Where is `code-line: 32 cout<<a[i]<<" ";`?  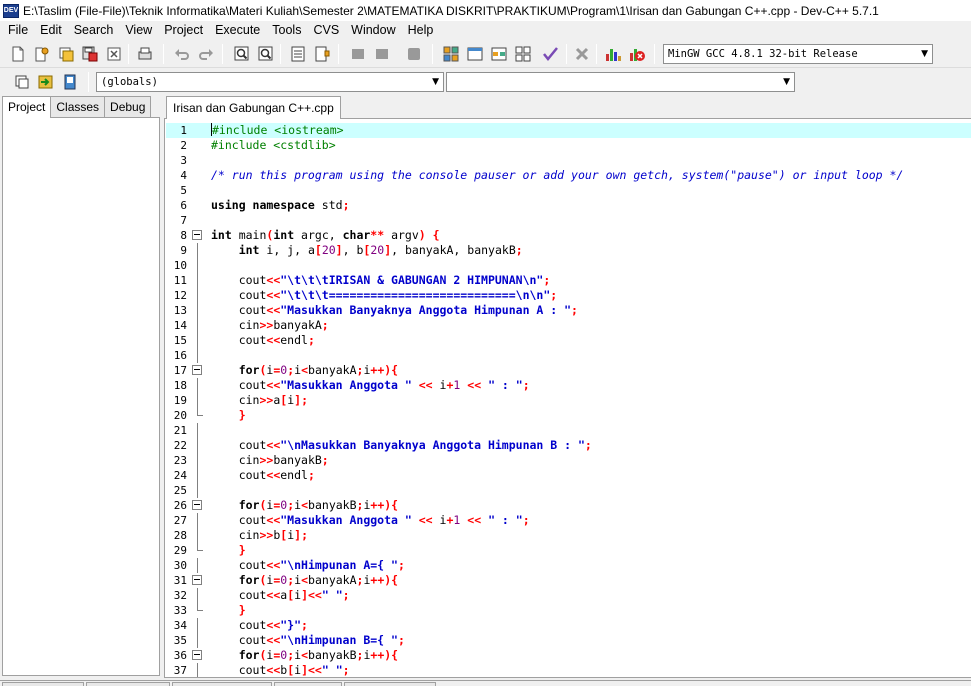
code-line: 32 cout<<a[i]<<" "; is located at coordinates (568, 595).